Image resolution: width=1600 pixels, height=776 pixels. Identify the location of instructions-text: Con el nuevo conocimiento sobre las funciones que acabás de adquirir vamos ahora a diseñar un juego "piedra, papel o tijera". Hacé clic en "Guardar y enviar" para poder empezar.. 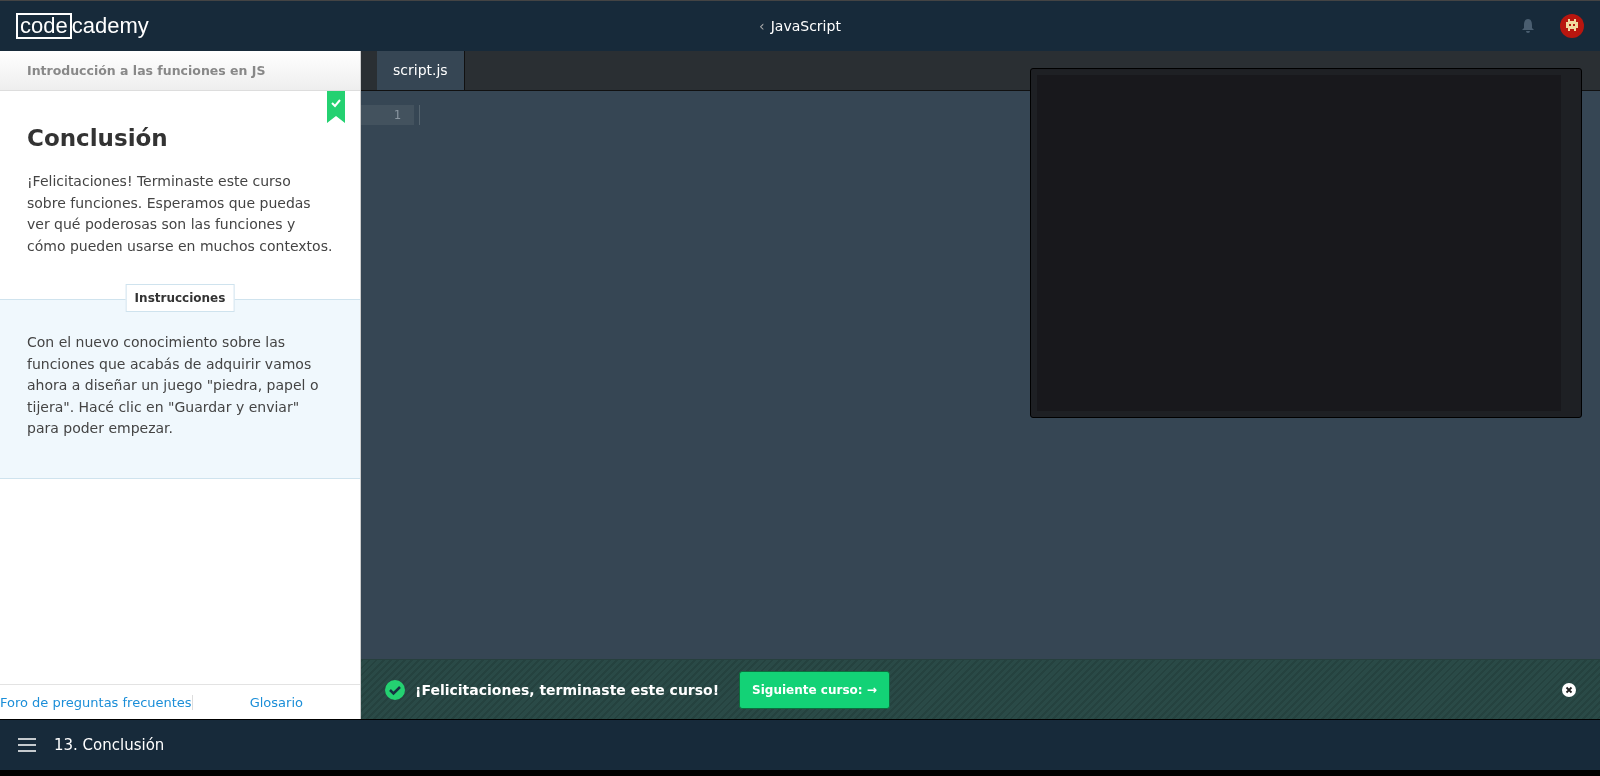
(173, 385).